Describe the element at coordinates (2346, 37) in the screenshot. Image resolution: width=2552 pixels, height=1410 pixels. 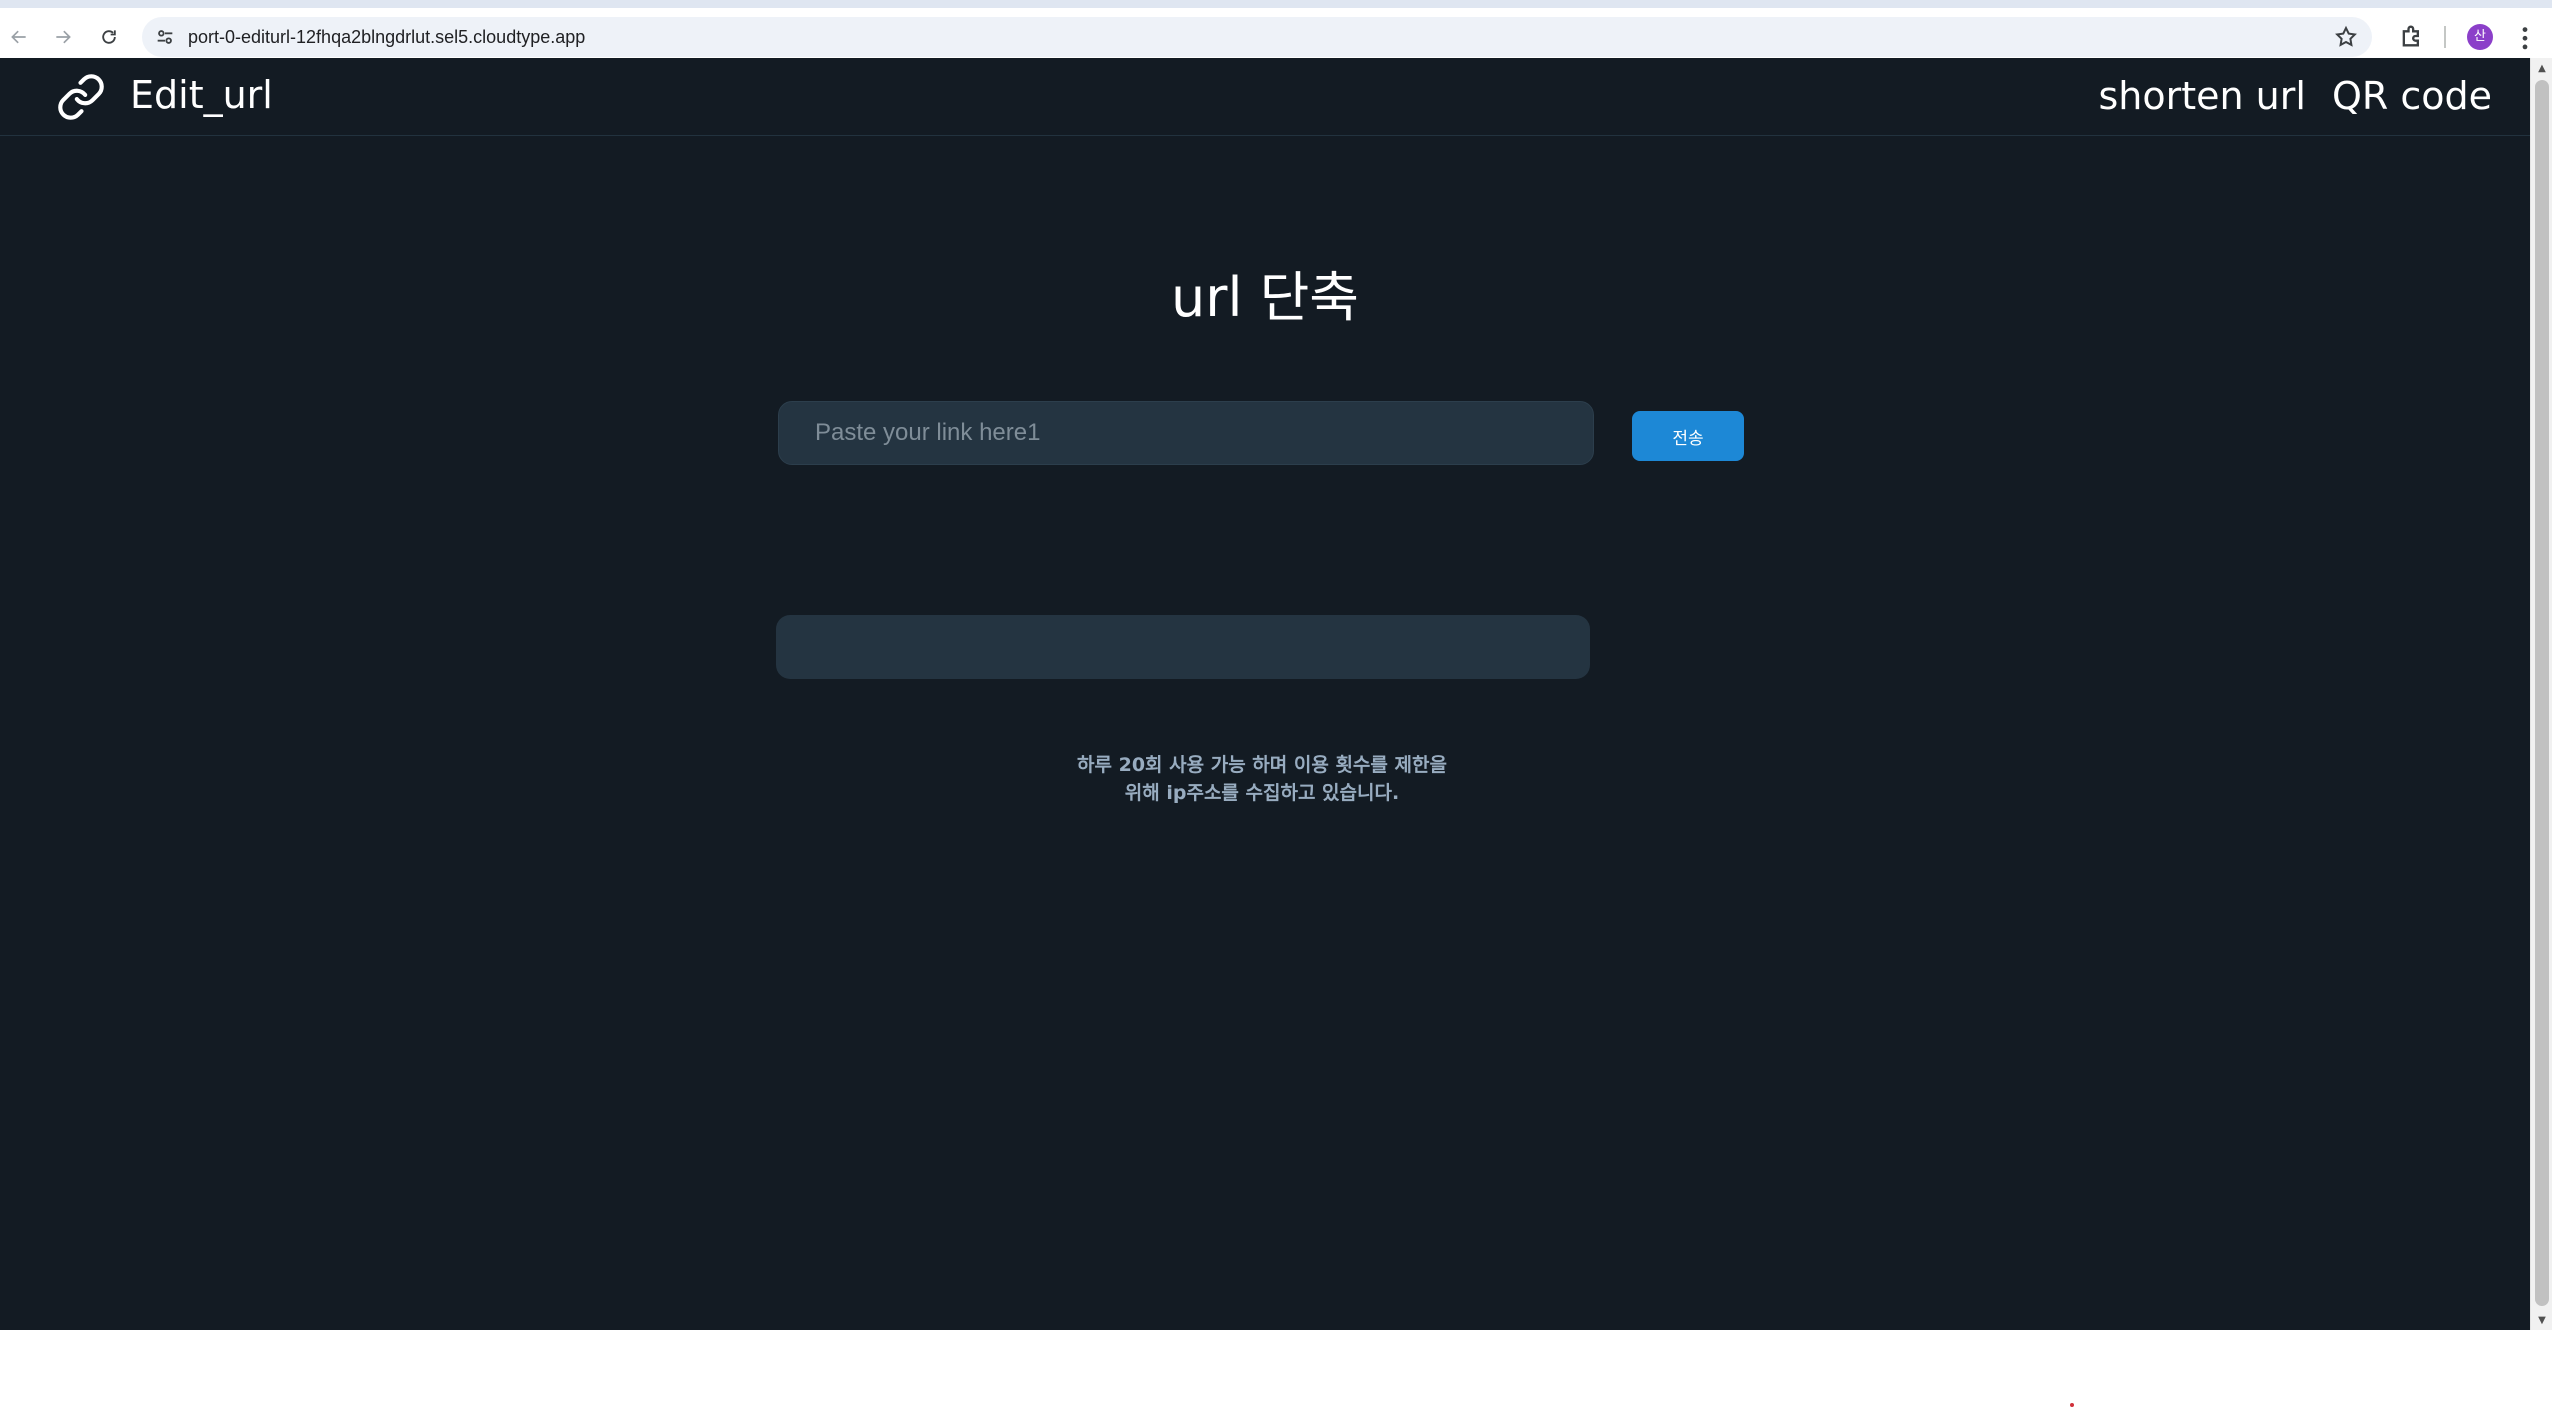
I see `bookmark-star-icon` at that location.